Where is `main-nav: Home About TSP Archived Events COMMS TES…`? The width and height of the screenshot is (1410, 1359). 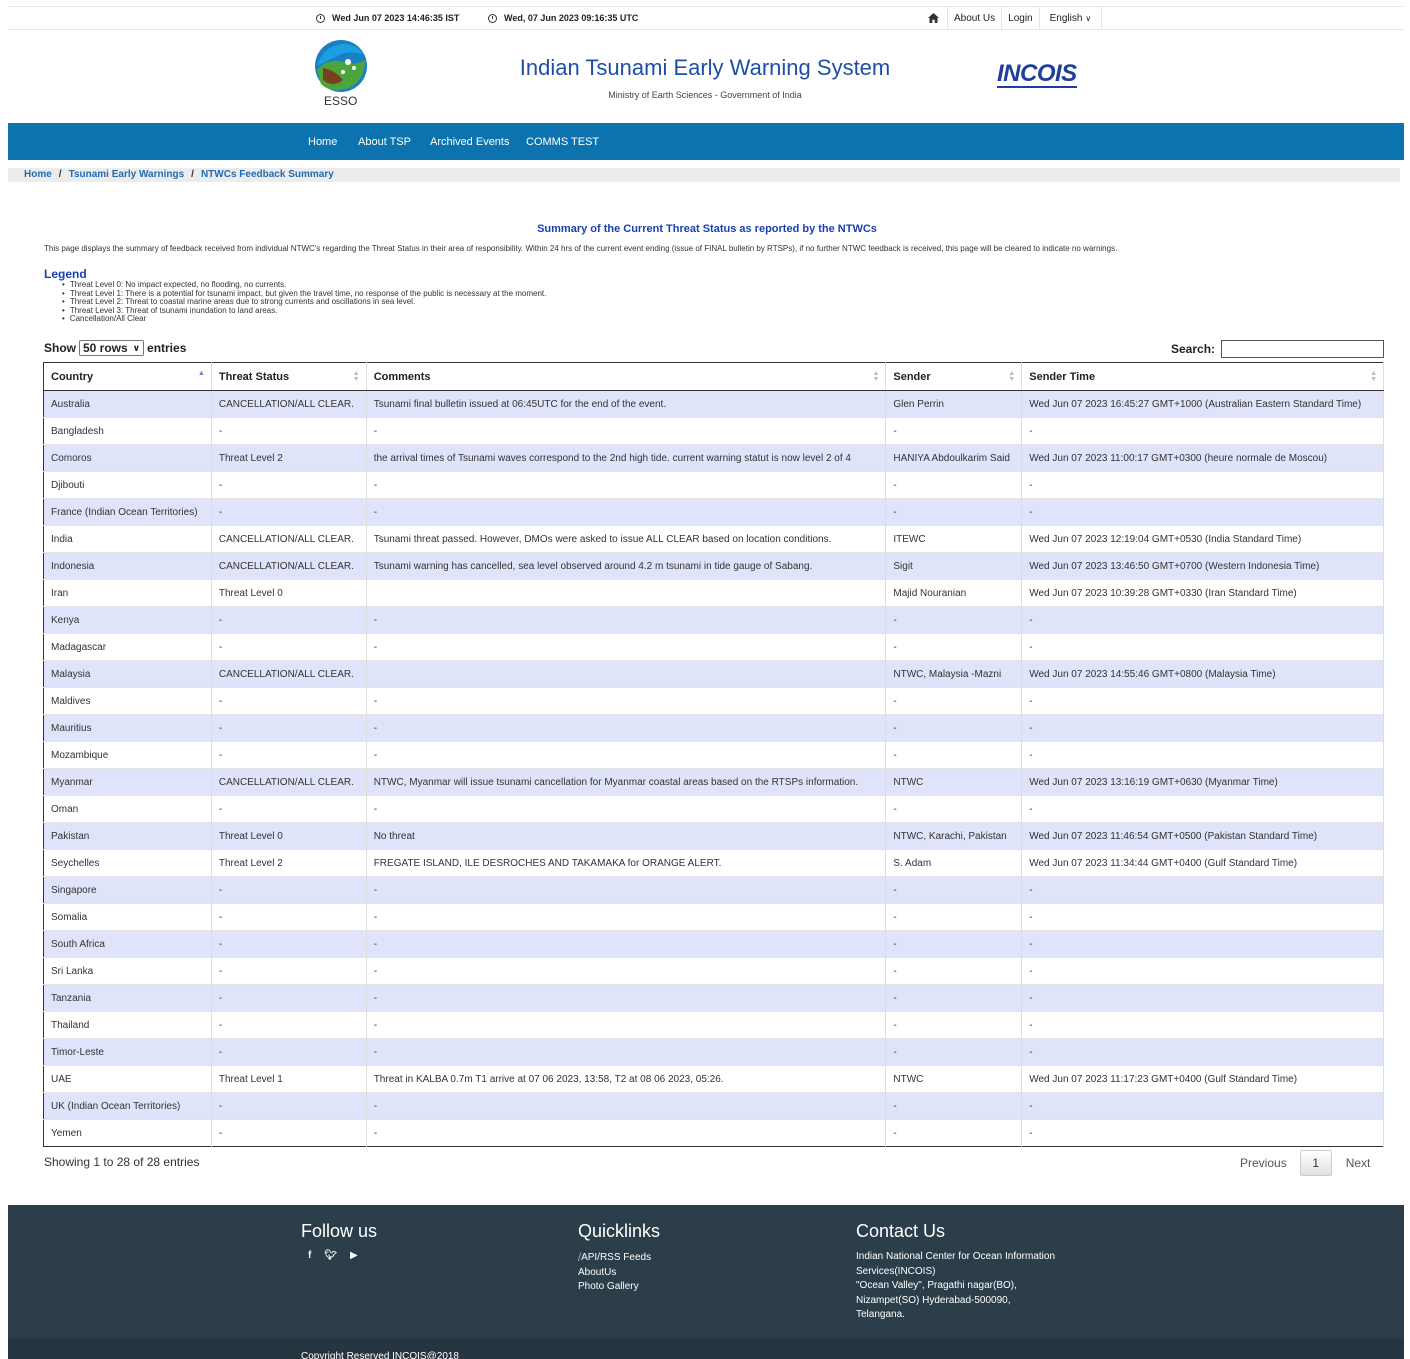 main-nav: Home About TSP Archived Events COMMS TES… is located at coordinates (706, 141).